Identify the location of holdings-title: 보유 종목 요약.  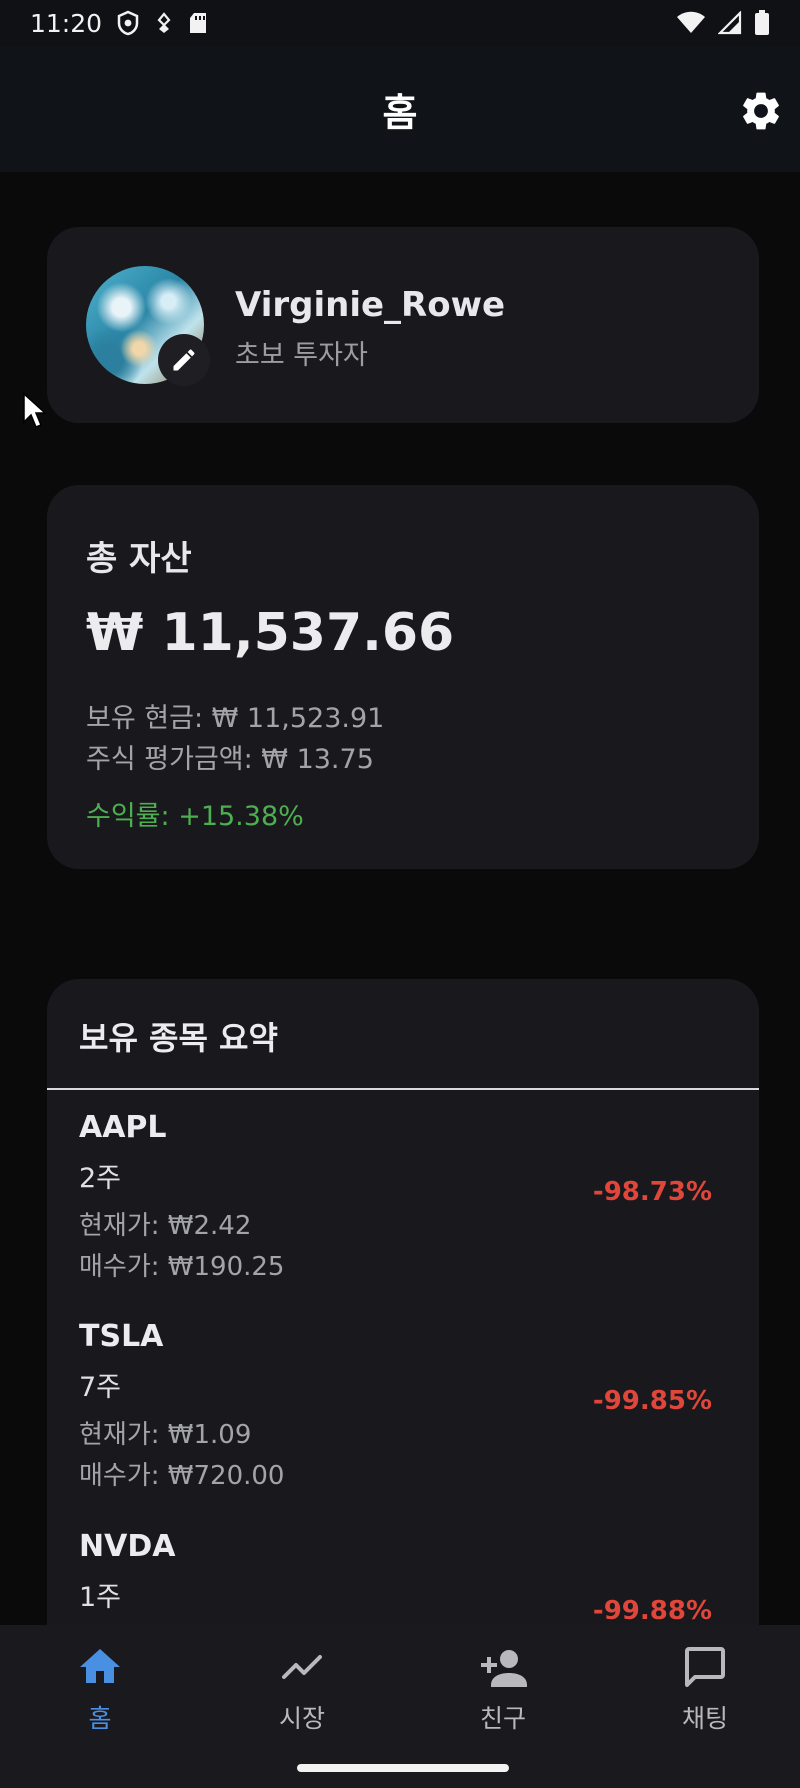
(178, 1038).